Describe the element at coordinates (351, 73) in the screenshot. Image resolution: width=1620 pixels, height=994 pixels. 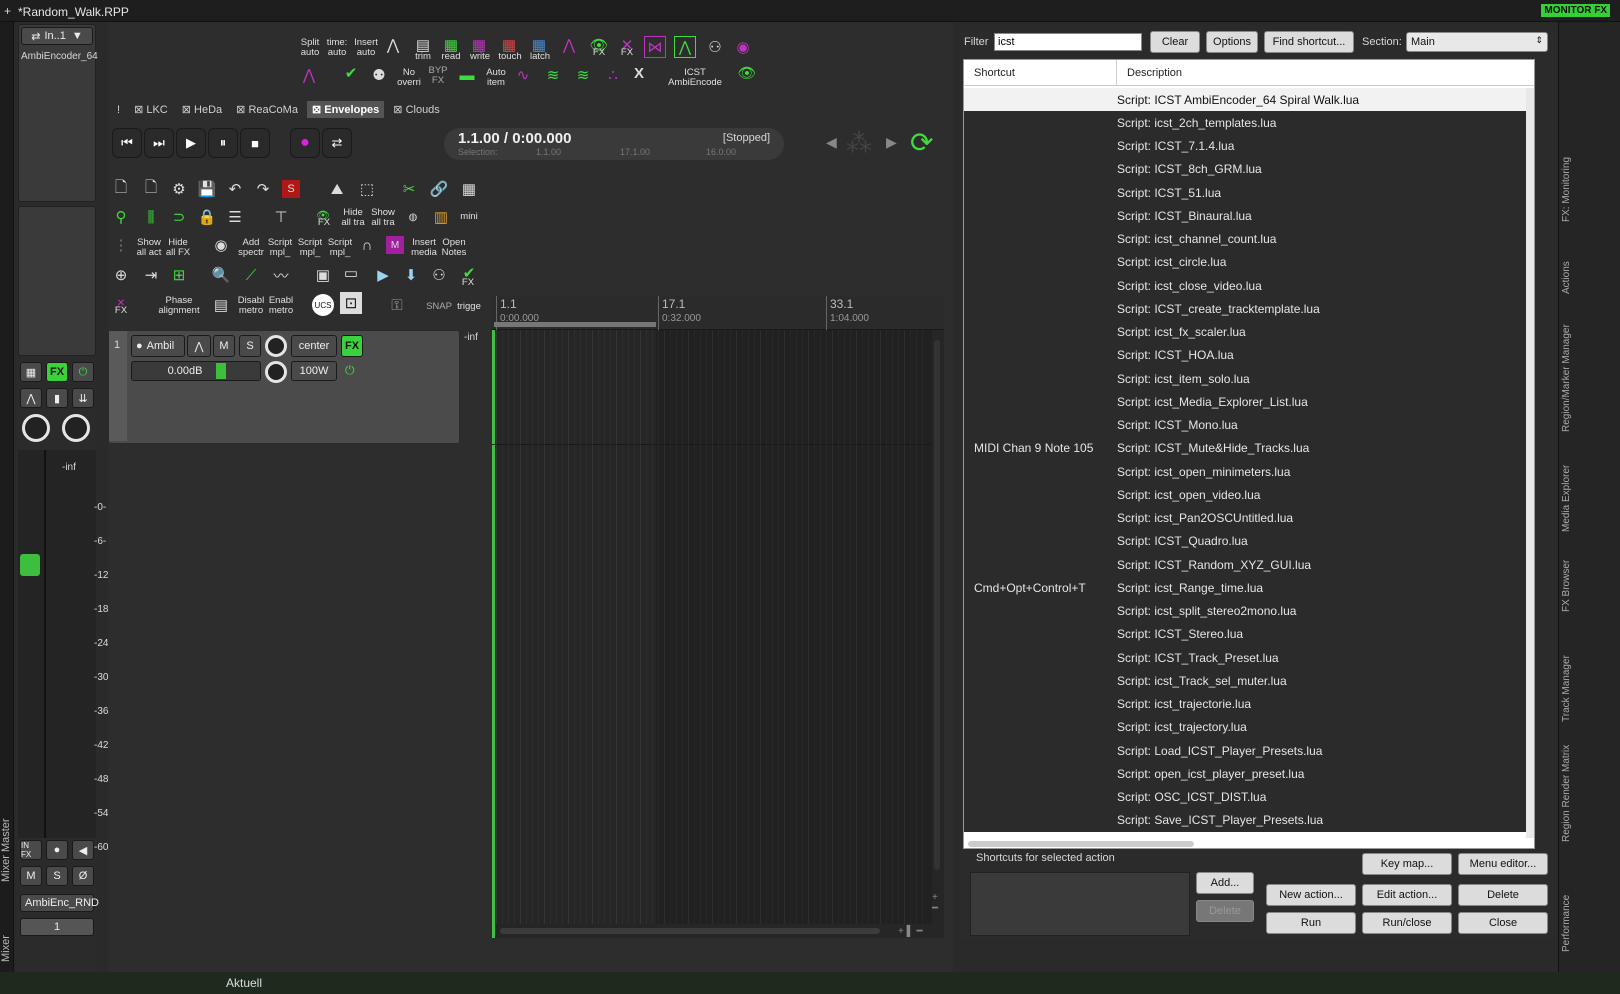
I see `check-fx-icon: ✔` at that location.